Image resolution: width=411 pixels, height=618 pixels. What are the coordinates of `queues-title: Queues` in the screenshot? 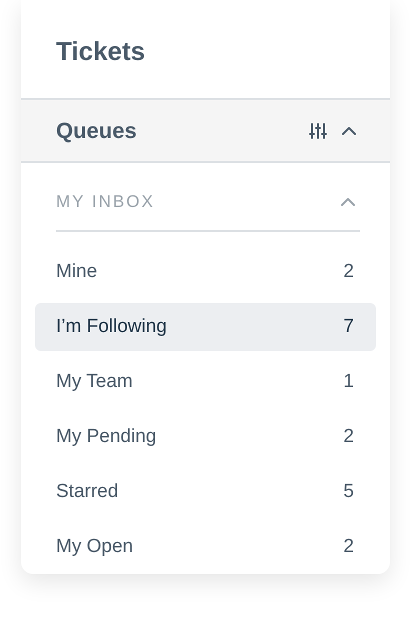 It's located at (97, 131).